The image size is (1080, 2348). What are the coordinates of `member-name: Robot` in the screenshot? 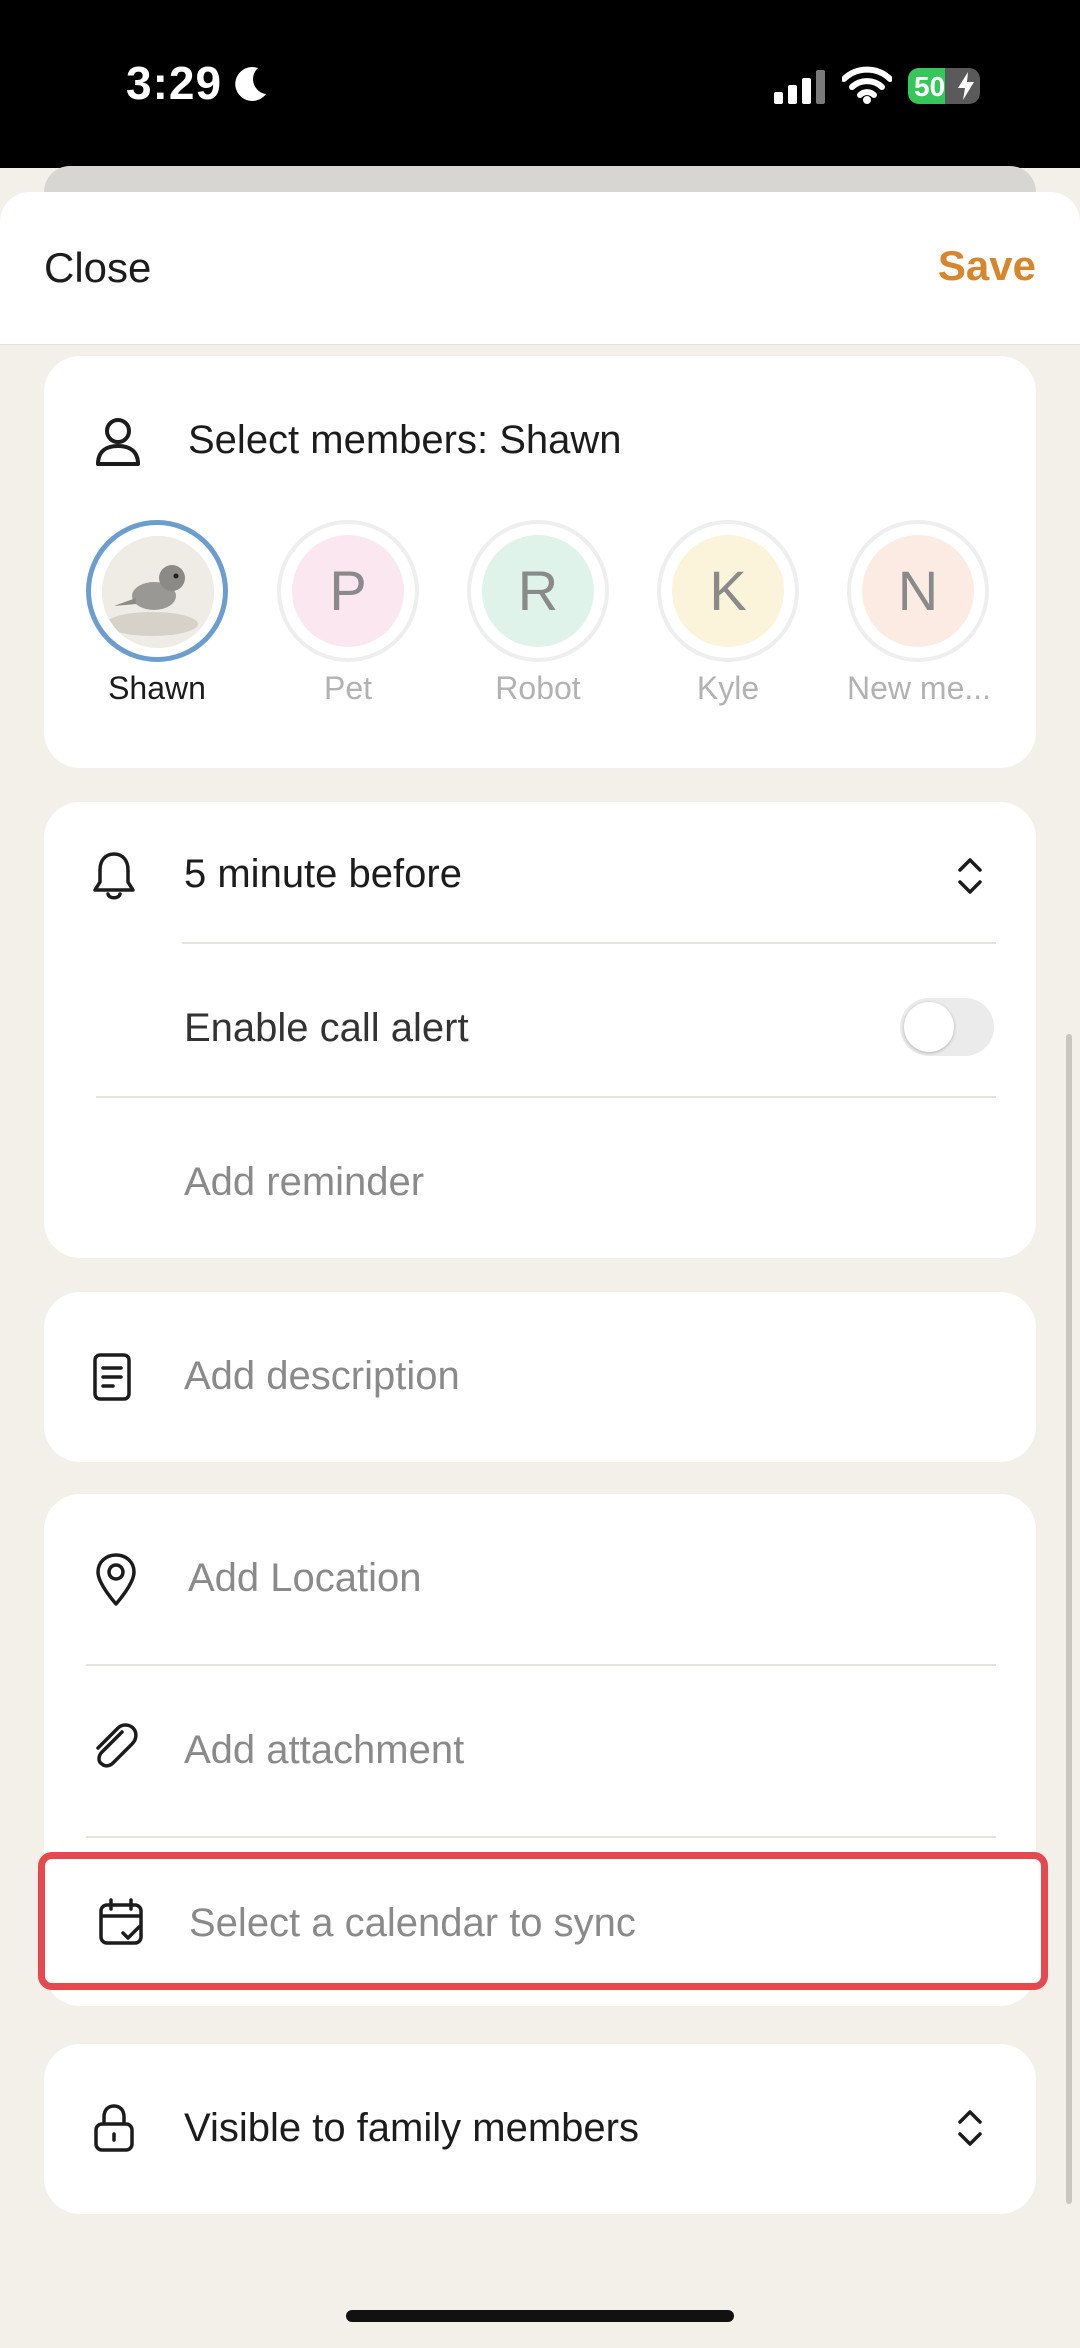 It's located at (538, 688).